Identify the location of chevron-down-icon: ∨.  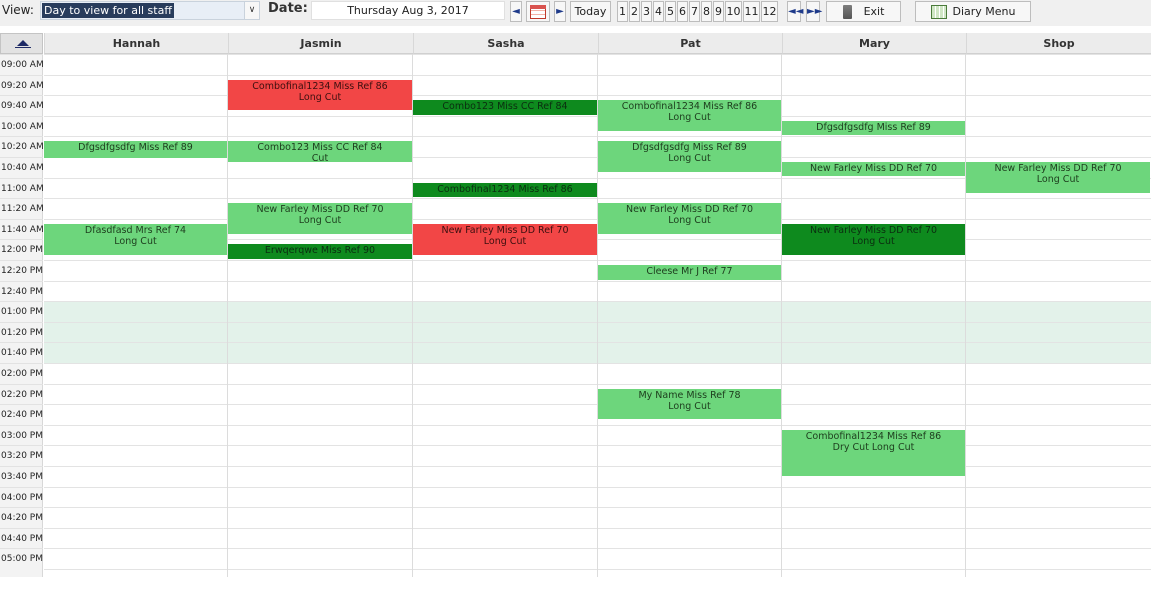
(251, 10).